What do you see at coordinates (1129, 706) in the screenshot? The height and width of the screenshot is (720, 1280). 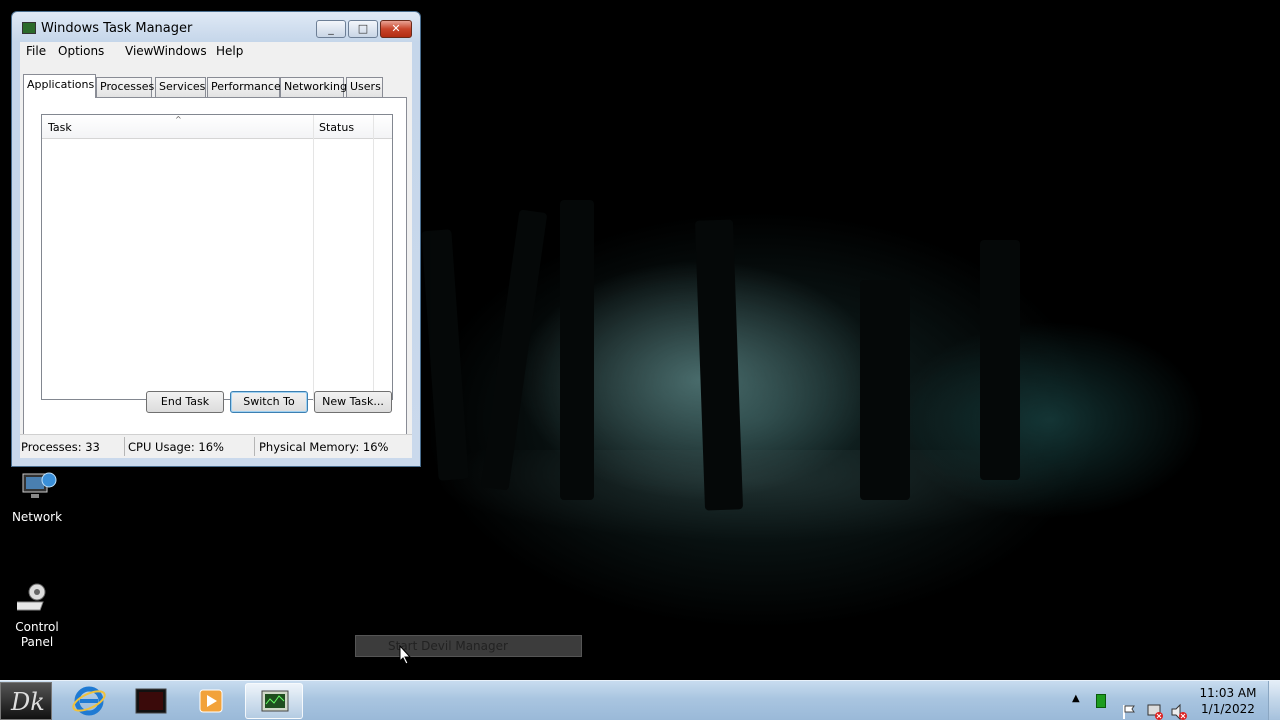 I see `action-center-flag-icon` at bounding box center [1129, 706].